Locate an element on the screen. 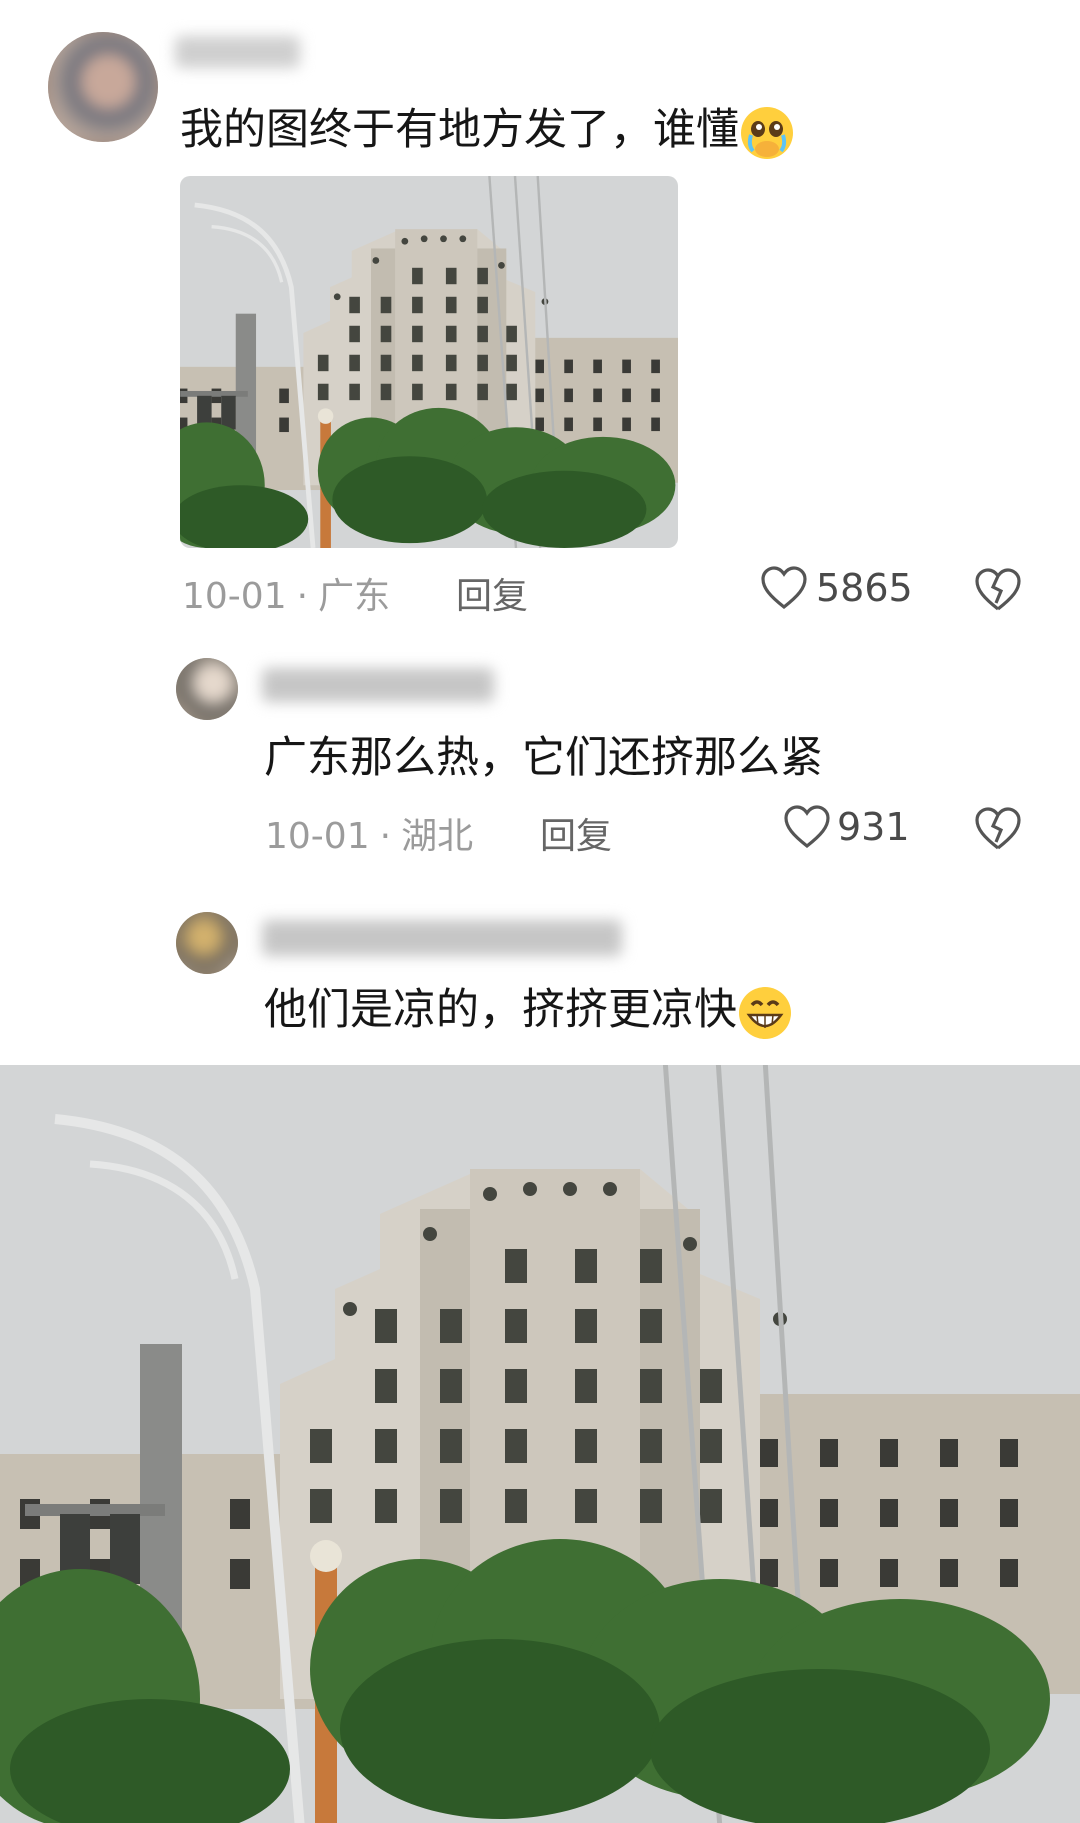 The width and height of the screenshot is (1080, 1823). comment-text: 他们是凉的，挤挤更凉快 is located at coordinates (528, 1012).